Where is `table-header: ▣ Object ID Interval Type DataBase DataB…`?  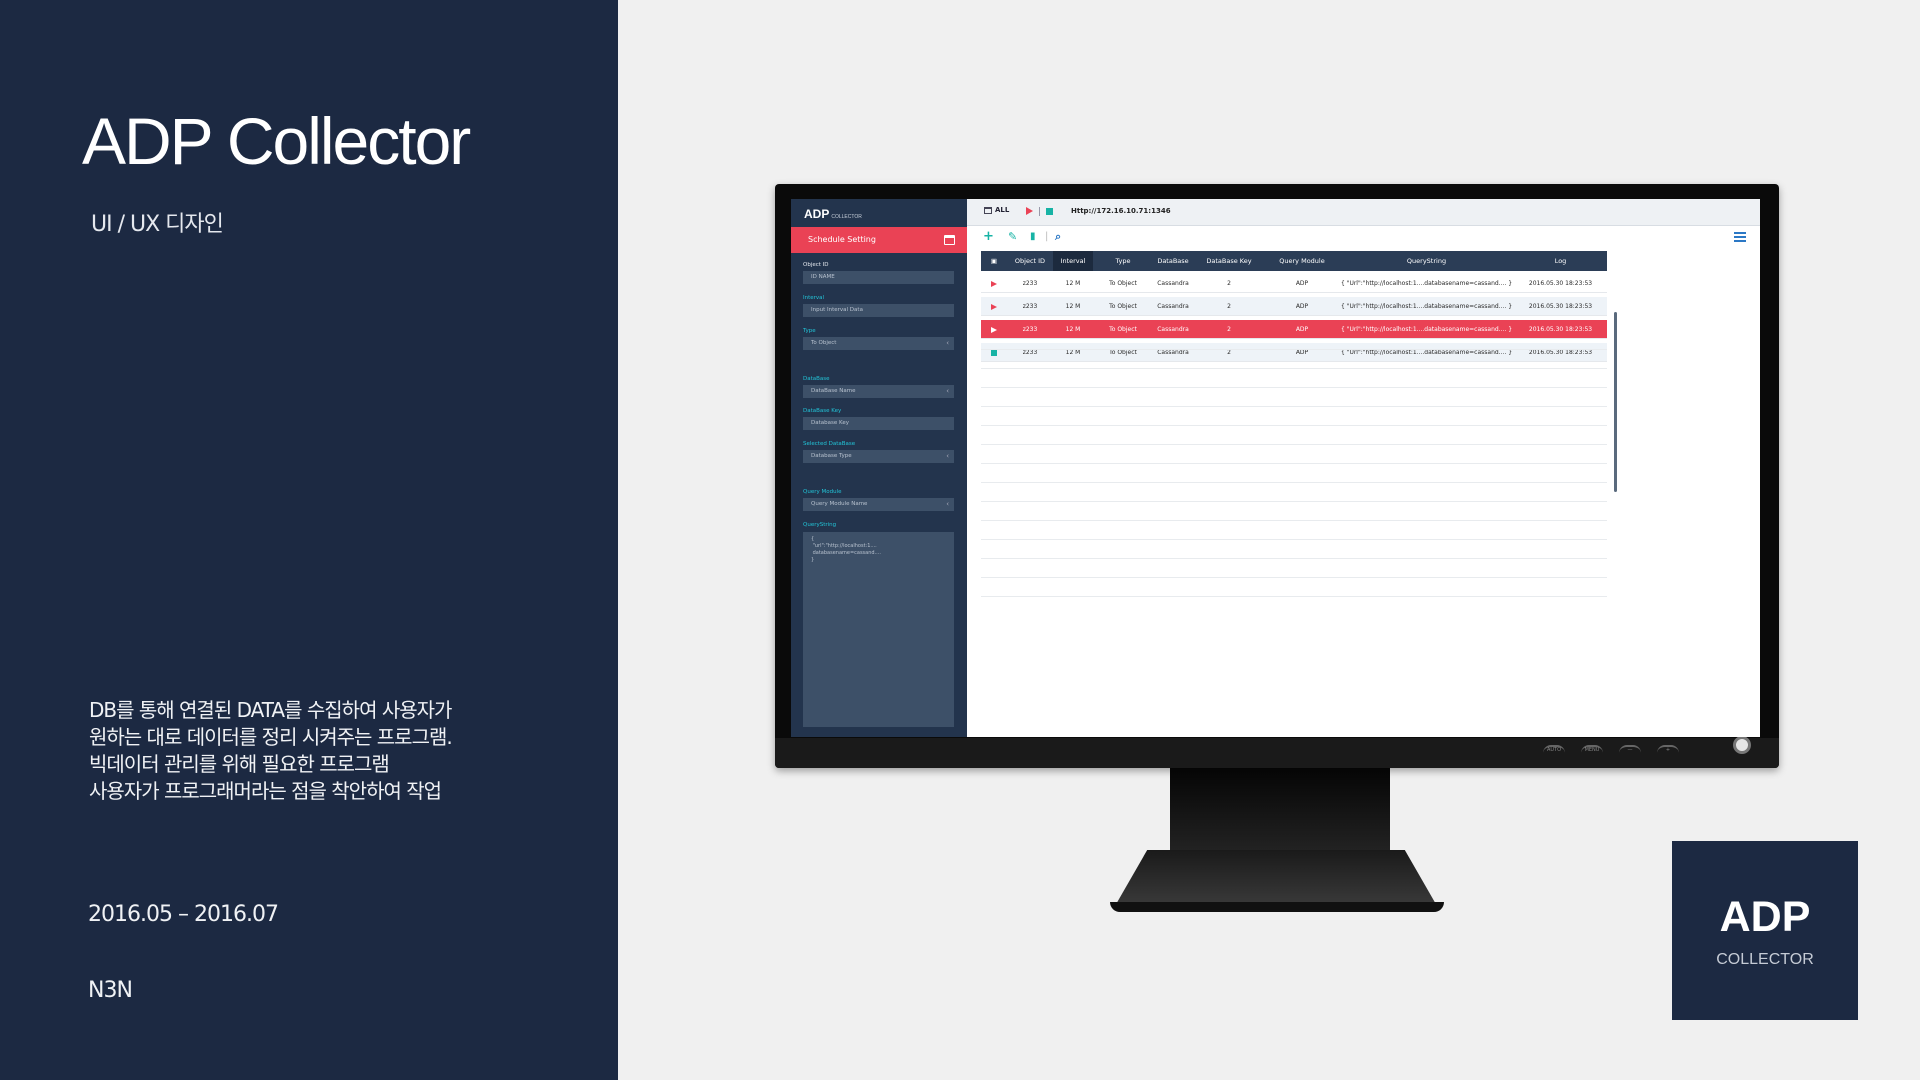
table-header: ▣ Object ID Interval Type DataBase DataB… is located at coordinates (1294, 261).